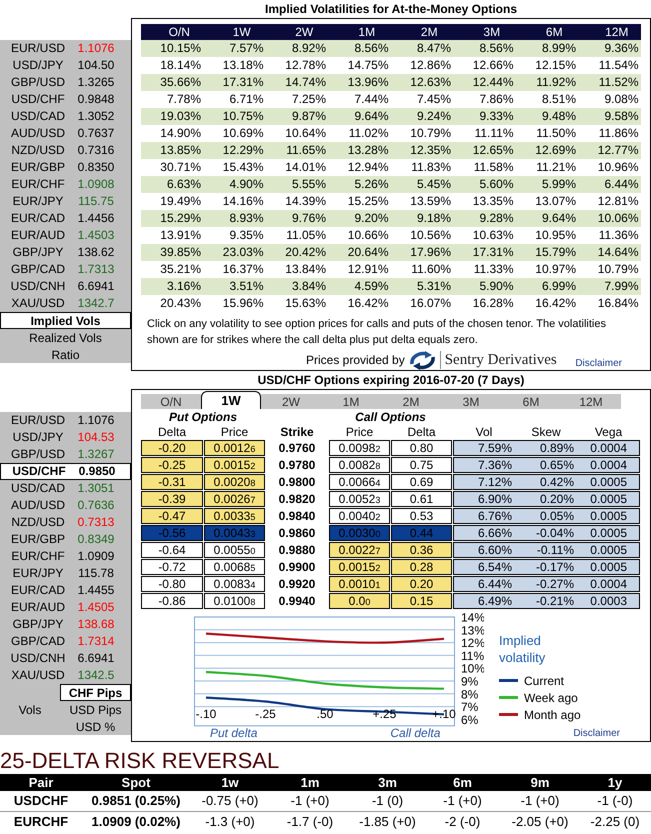 This screenshot has width=651, height=834. Describe the element at coordinates (235, 235) in the screenshot. I see `vol-cell: 9.35%` at that location.